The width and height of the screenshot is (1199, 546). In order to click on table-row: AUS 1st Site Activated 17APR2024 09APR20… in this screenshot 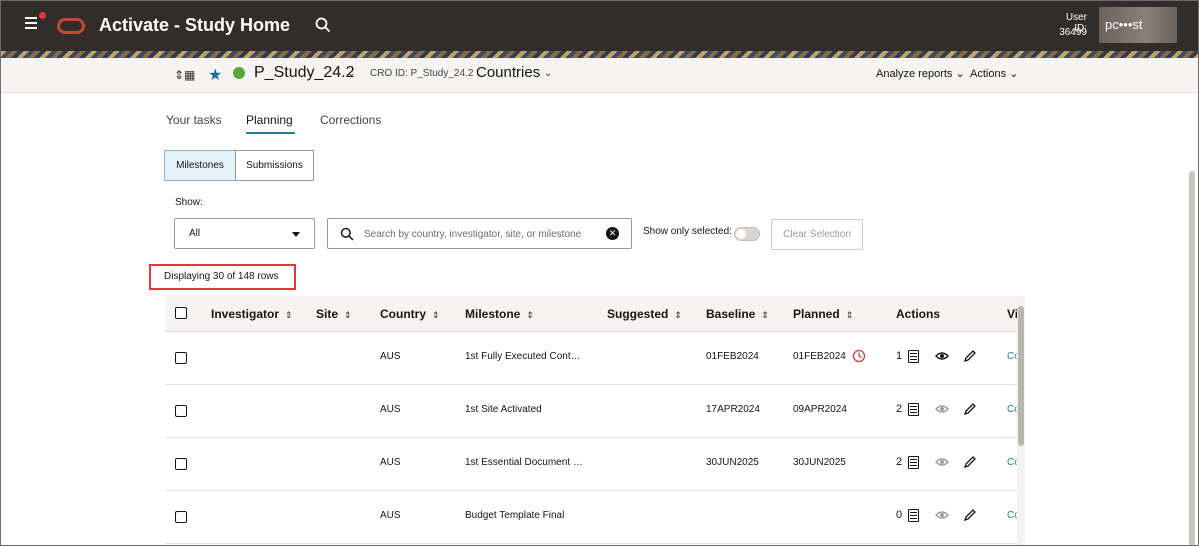, I will do `click(593, 411)`.